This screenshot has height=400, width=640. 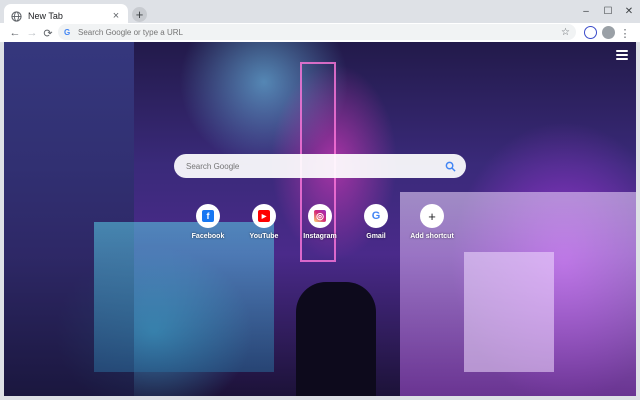 I want to click on person-silhouette, so click(x=336, y=339).